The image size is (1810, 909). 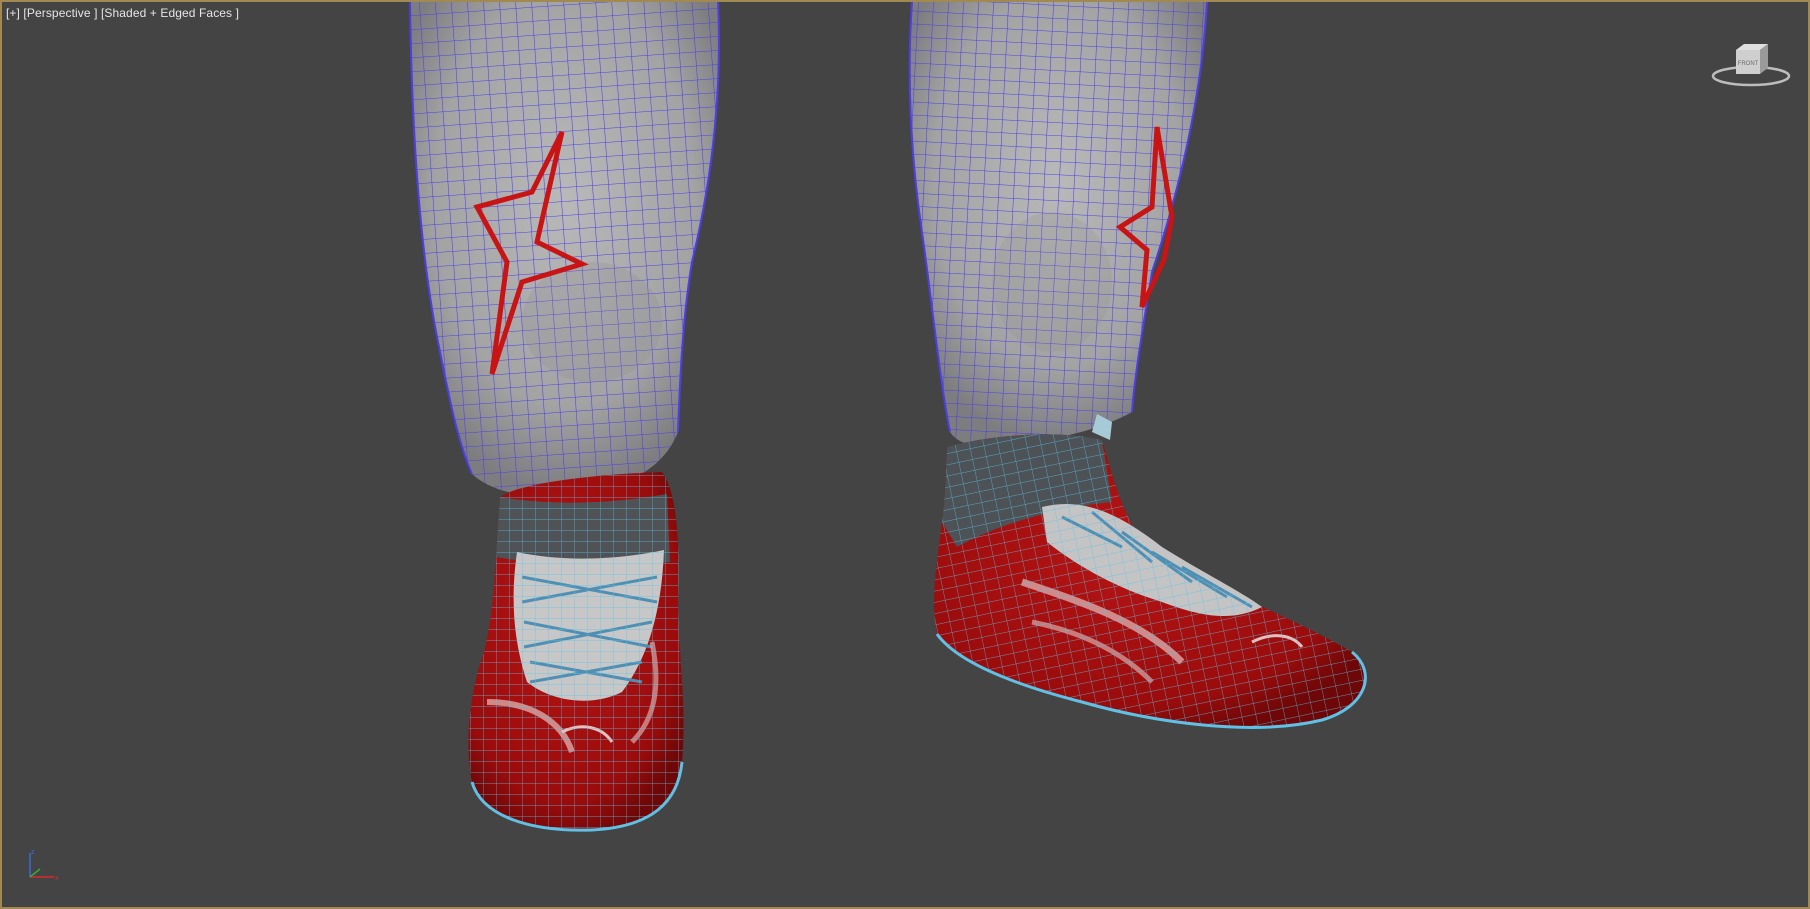 I want to click on left-shoe, so click(x=576, y=652).